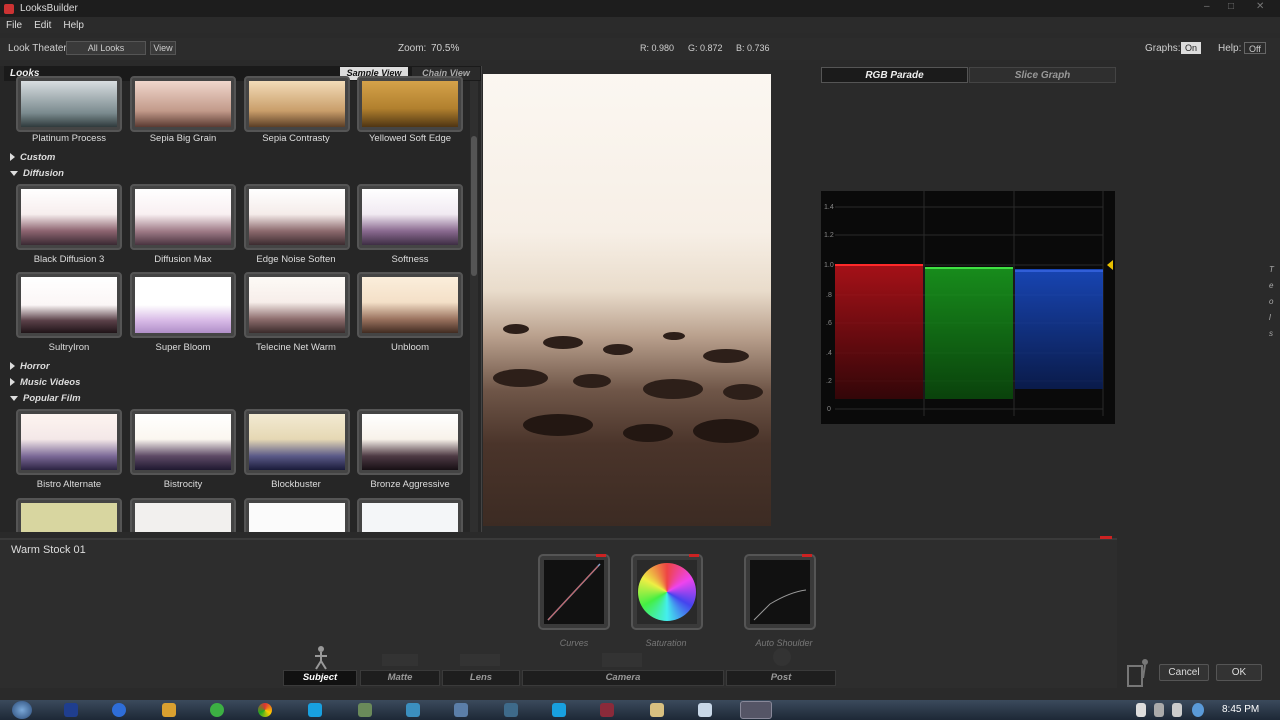 This screenshot has height=720, width=1280. What do you see at coordinates (829, 409) in the screenshot?
I see `y-tick: 0` at bounding box center [829, 409].